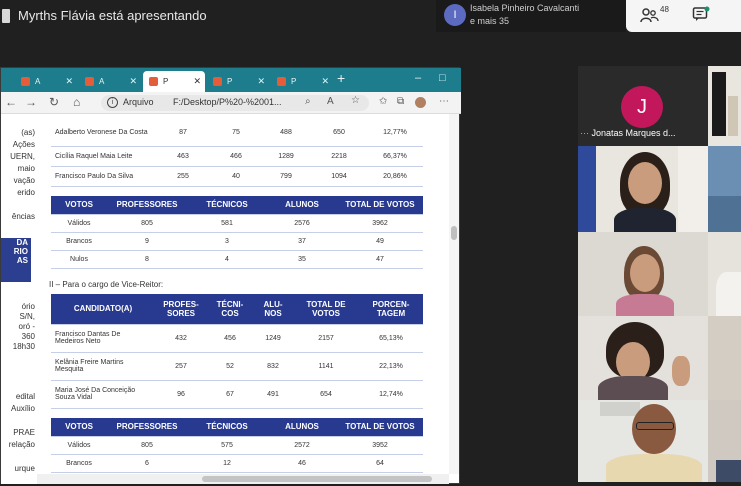 The height and width of the screenshot is (486, 741). What do you see at coordinates (326, 366) in the screenshot?
I see `cell: 1141` at bounding box center [326, 366].